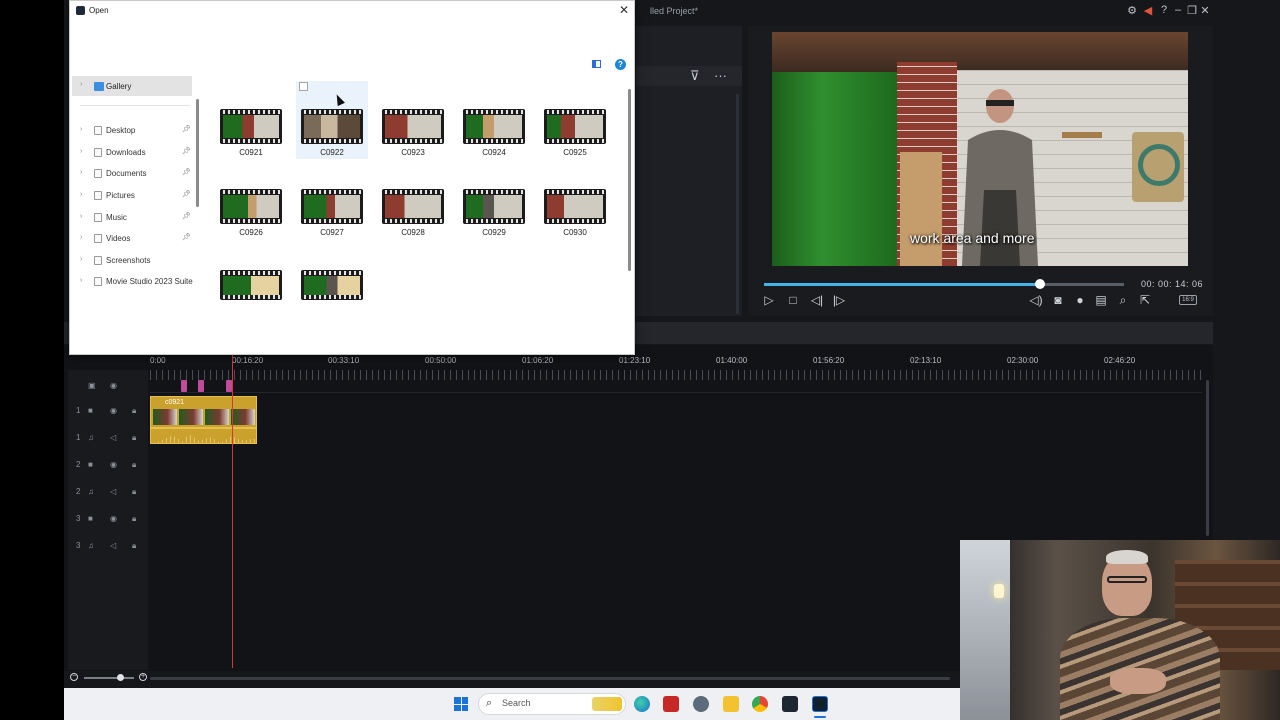 The width and height of the screenshot is (1280, 720). Describe the element at coordinates (232, 510) in the screenshot. I see `timeline-playhead` at that location.